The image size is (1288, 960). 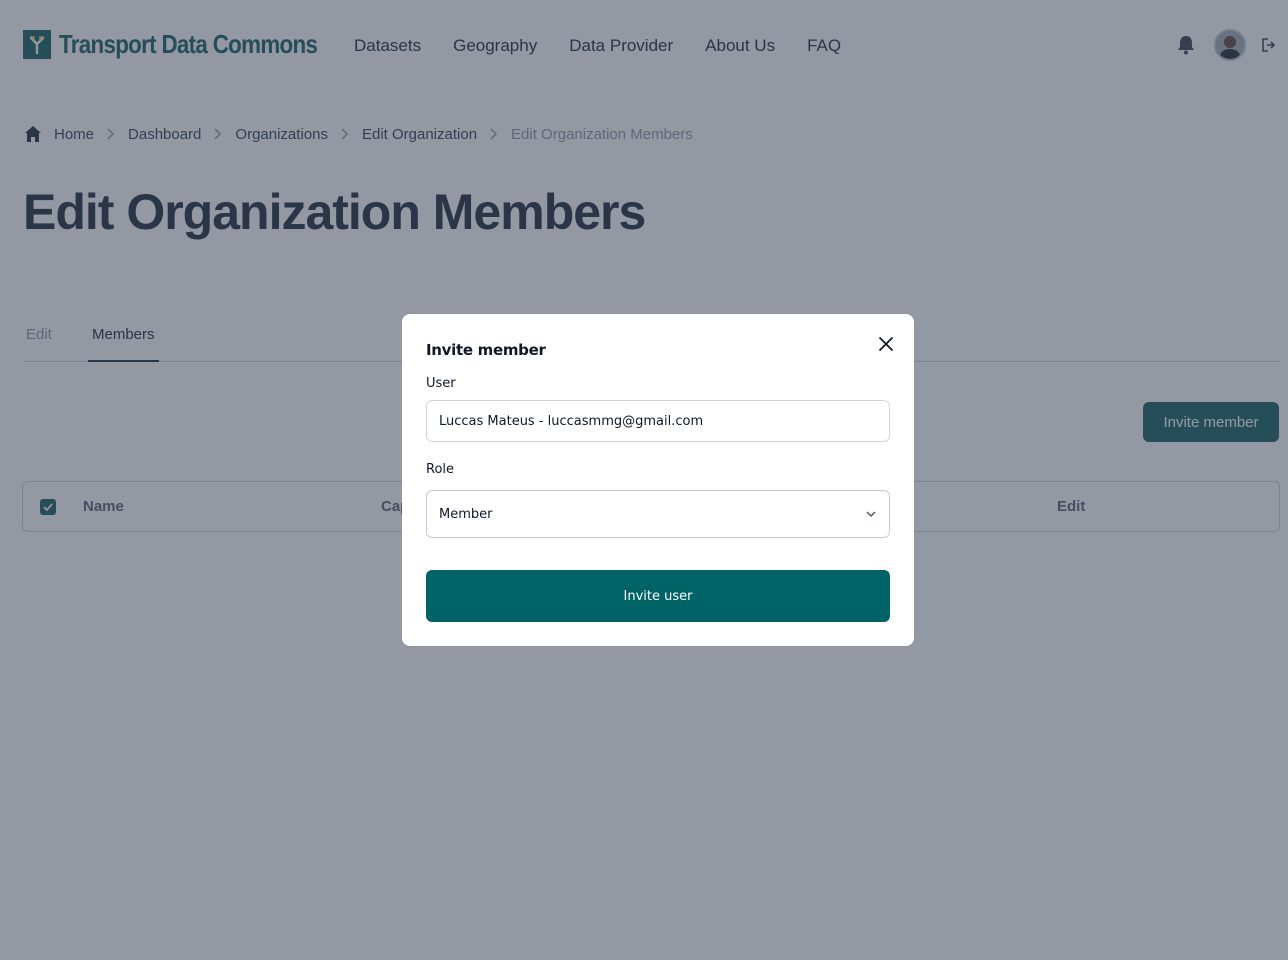 I want to click on dialog-title: Invite member, so click(x=486, y=350).